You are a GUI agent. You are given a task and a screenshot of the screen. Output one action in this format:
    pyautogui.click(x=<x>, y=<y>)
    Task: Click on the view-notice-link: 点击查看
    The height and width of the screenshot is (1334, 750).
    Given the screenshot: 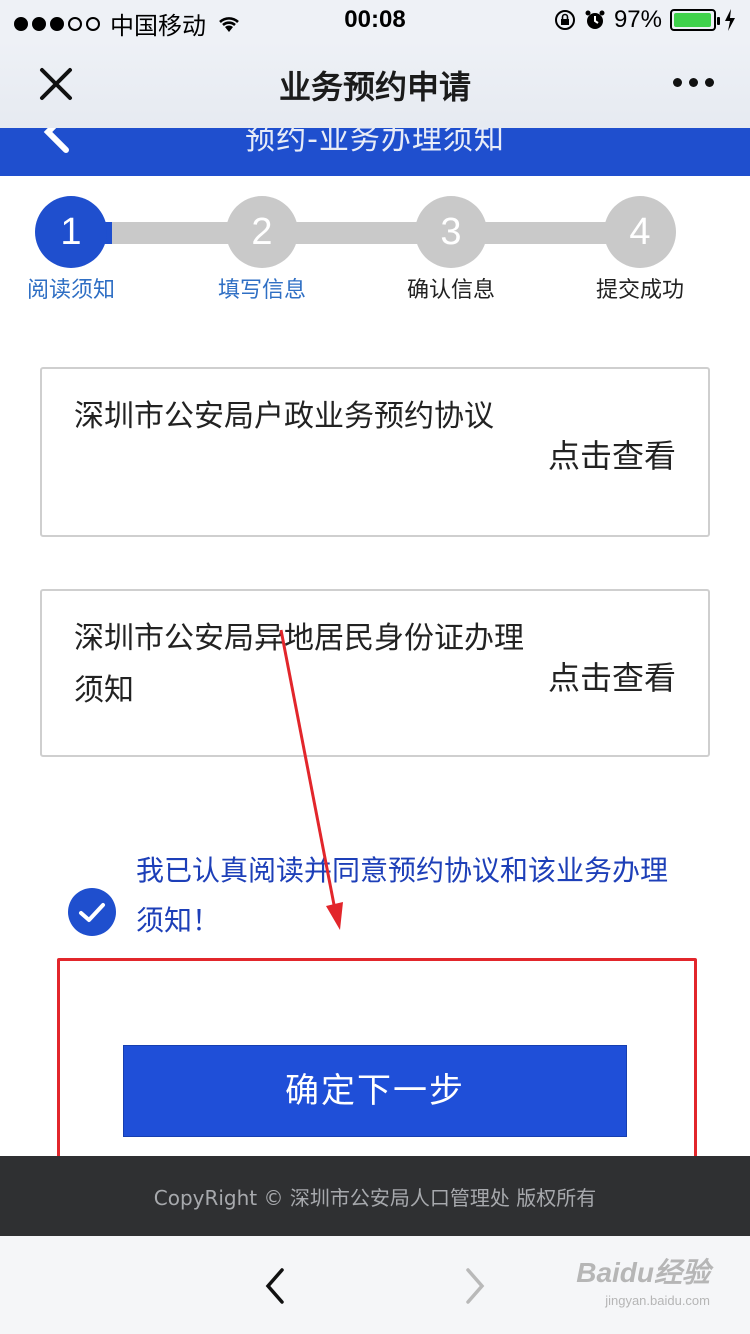 What is the action you would take?
    pyautogui.click(x=612, y=676)
    